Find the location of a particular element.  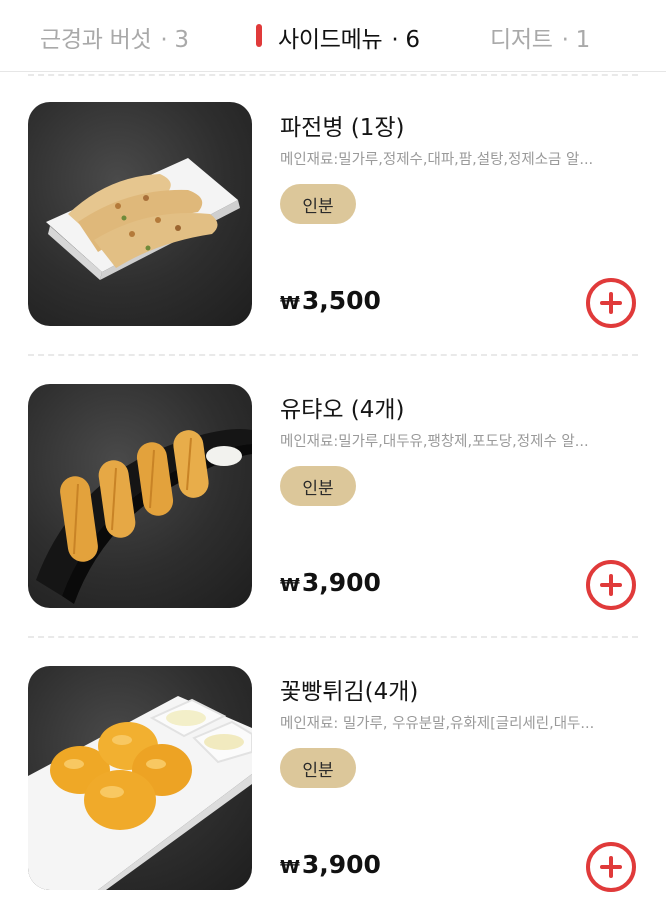

tab-mushroom: 근경과 버섯 · 3 is located at coordinates (114, 37).